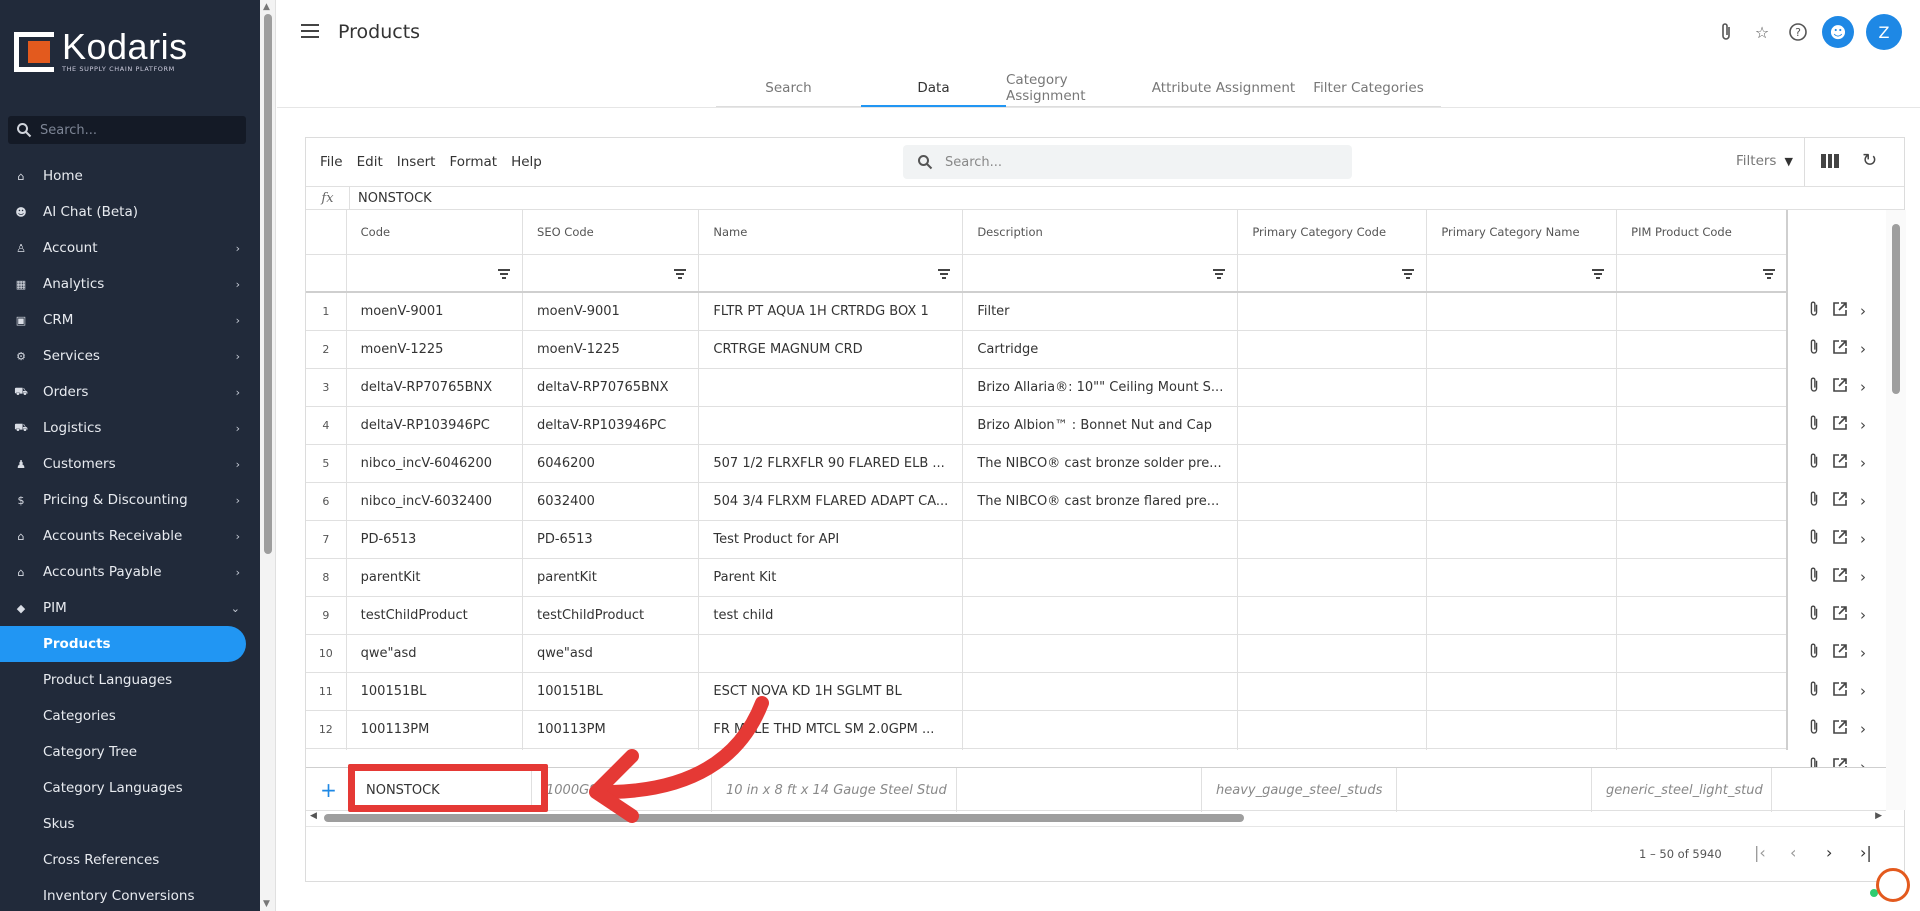  I want to click on cell-seo: 100113PM, so click(611, 729).